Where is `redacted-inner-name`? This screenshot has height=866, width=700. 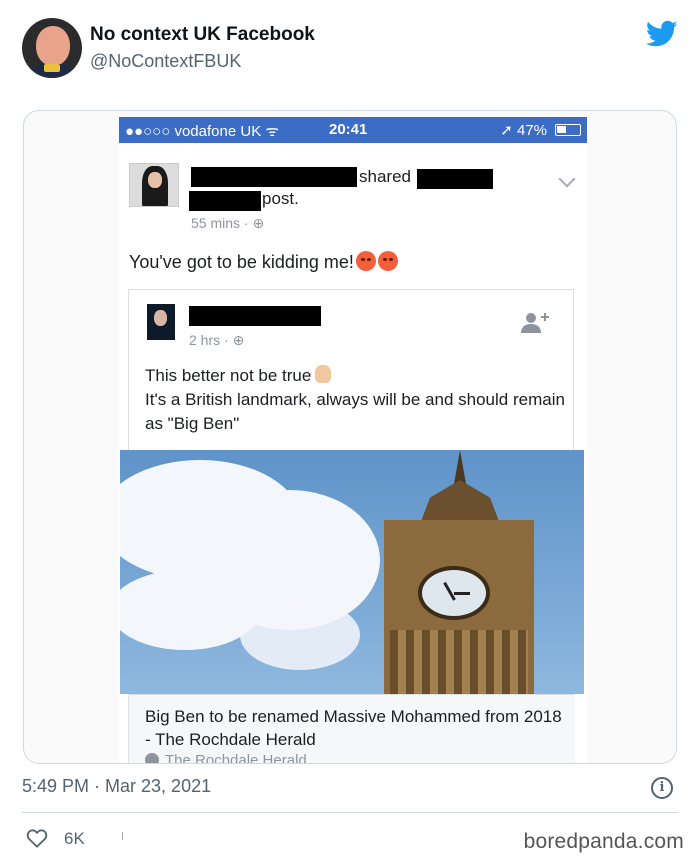 redacted-inner-name is located at coordinates (255, 316).